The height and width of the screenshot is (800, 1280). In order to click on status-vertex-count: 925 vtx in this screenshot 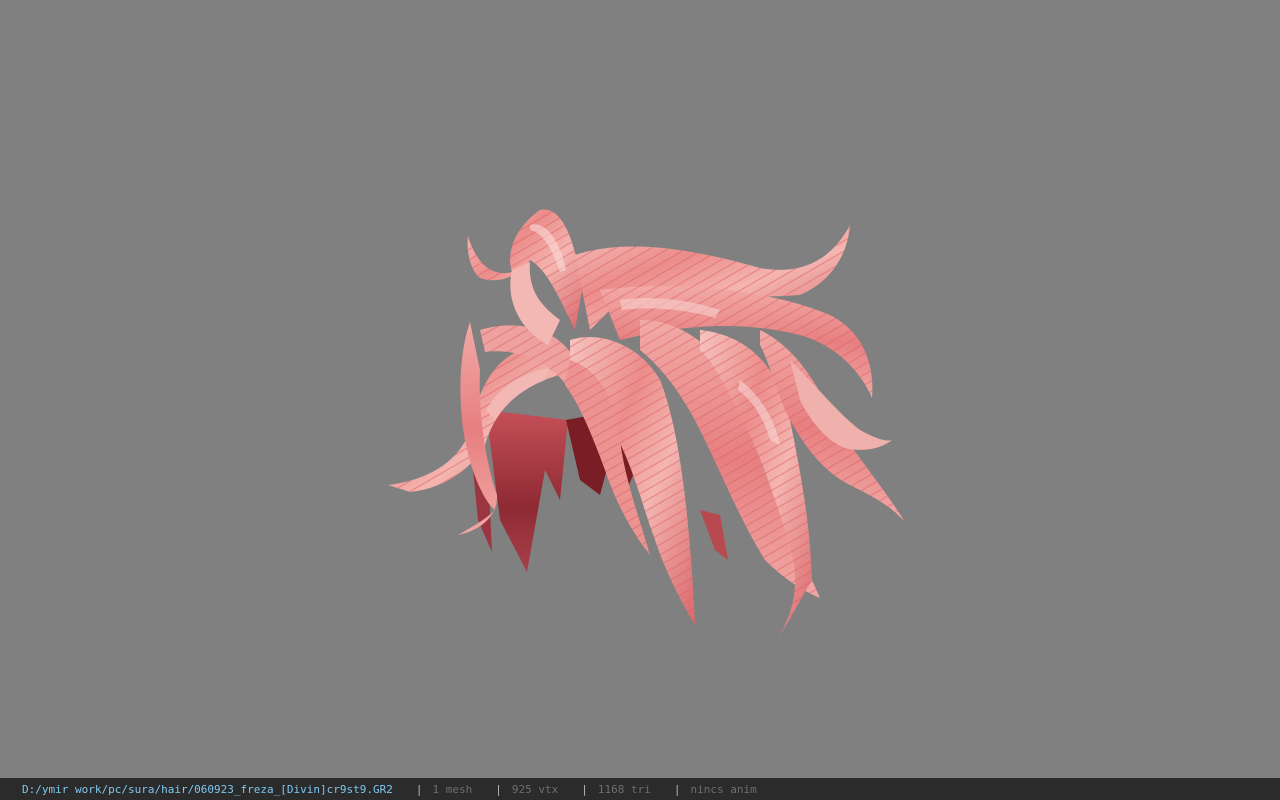, I will do `click(535, 789)`.